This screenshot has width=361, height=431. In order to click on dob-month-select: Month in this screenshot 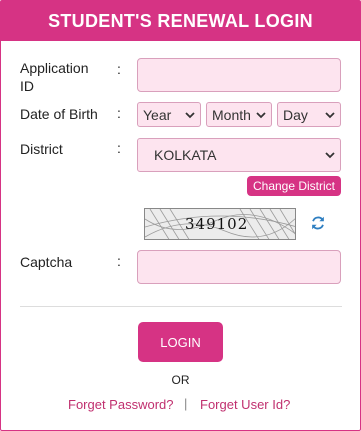, I will do `click(239, 114)`.